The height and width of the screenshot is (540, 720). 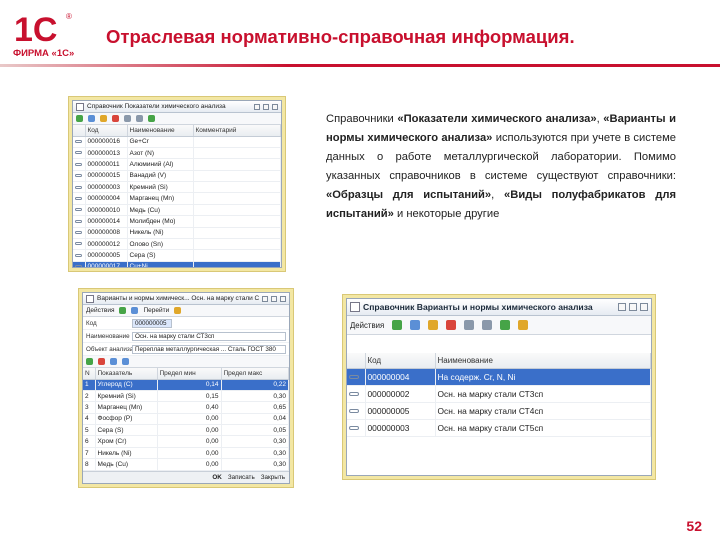 What do you see at coordinates (241, 477) in the screenshot?
I see `save-button: Записать` at bounding box center [241, 477].